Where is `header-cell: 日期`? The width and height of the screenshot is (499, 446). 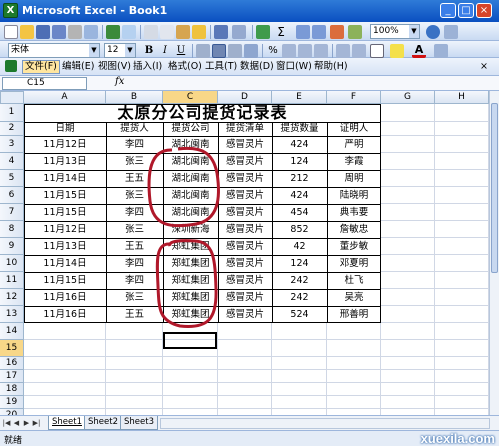
header-cell: 日期 is located at coordinates (65, 129).